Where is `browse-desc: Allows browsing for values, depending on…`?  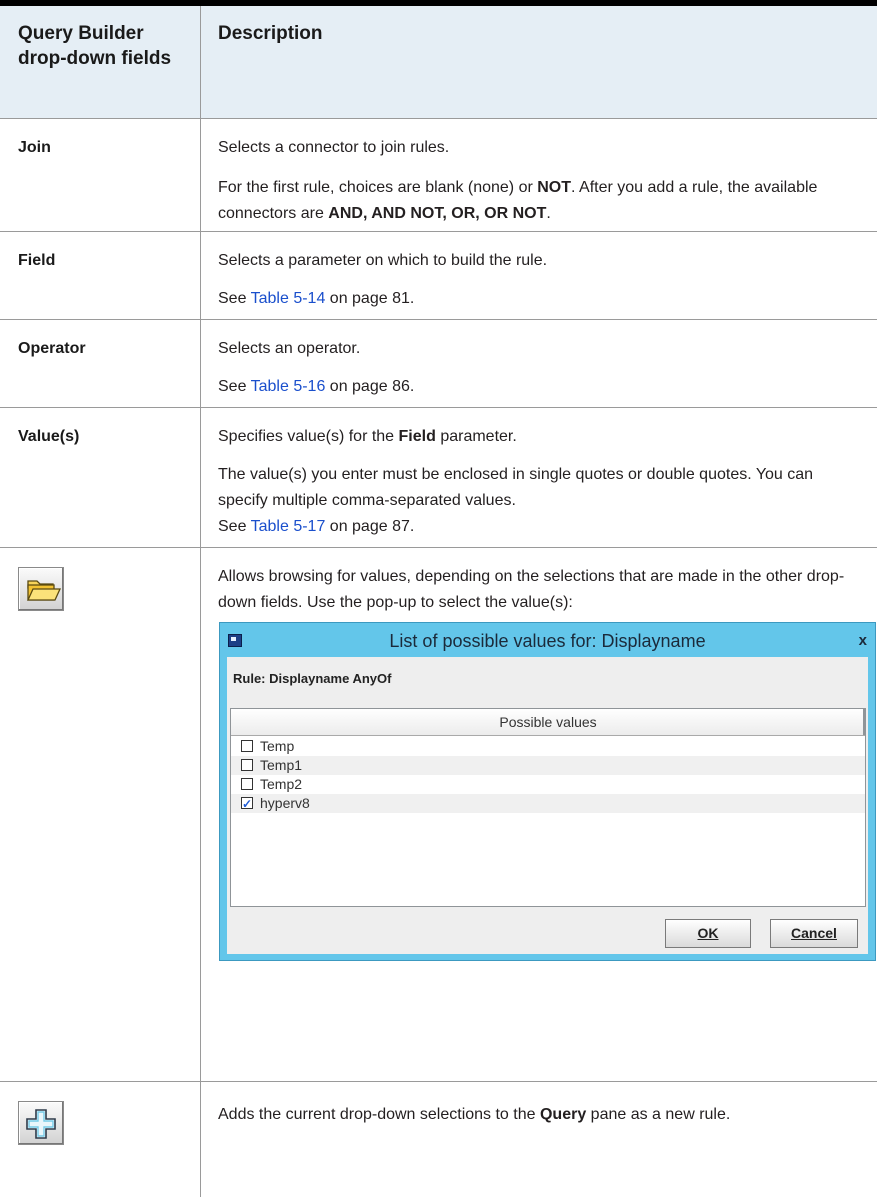
browse-desc: Allows browsing for values, depending on… is located at coordinates (531, 589).